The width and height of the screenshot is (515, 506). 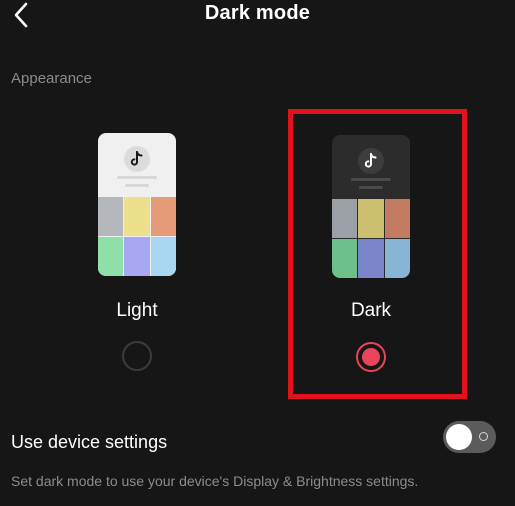 I want to click on dark-mode-preview, so click(x=371, y=206).